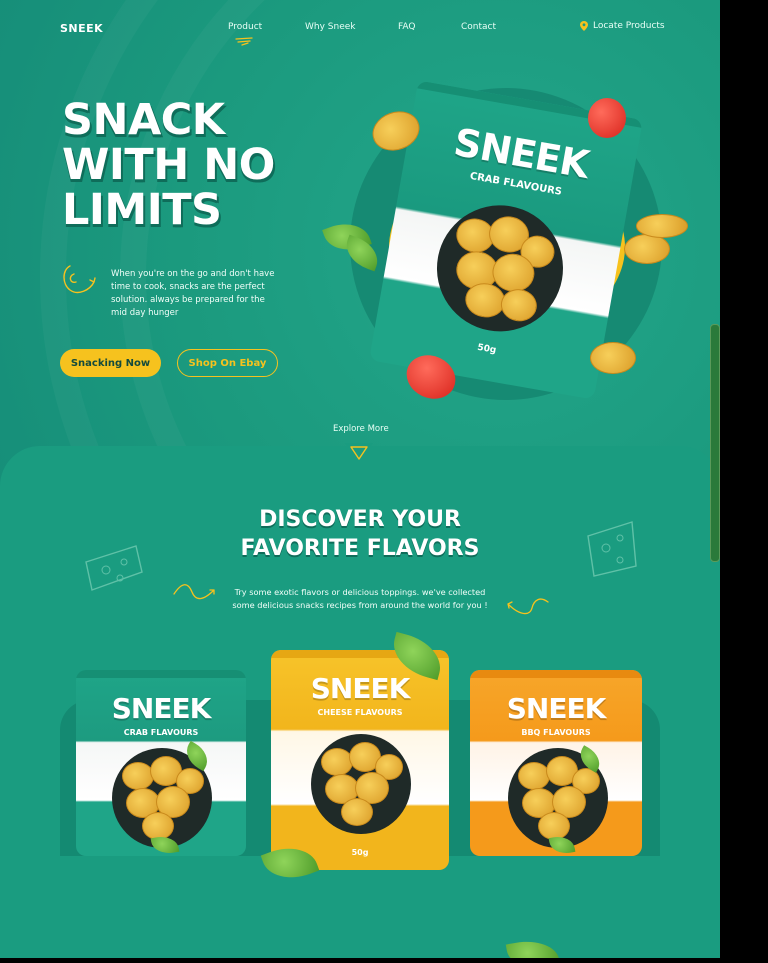 The image size is (768, 963). What do you see at coordinates (79, 279) in the screenshot?
I see `swirl-doodle-icon` at bounding box center [79, 279].